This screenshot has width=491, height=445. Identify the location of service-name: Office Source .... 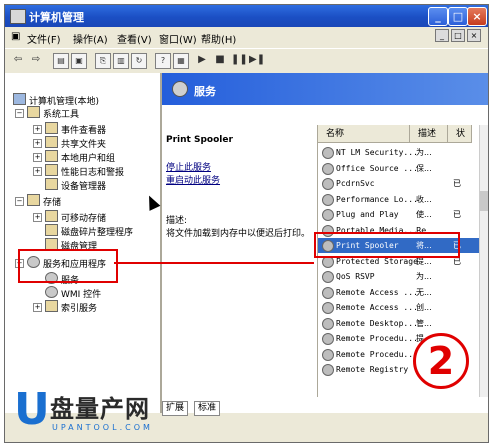
(377, 168).